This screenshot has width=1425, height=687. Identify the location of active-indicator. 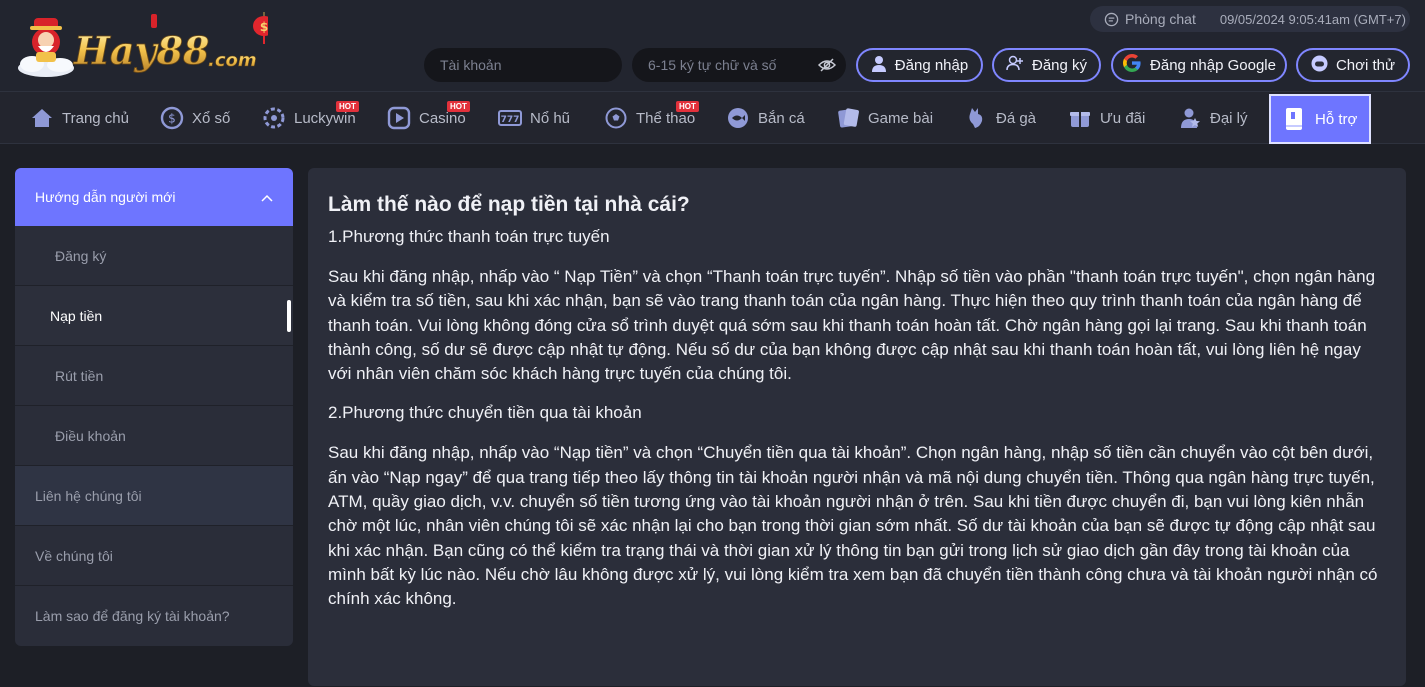
(289, 316).